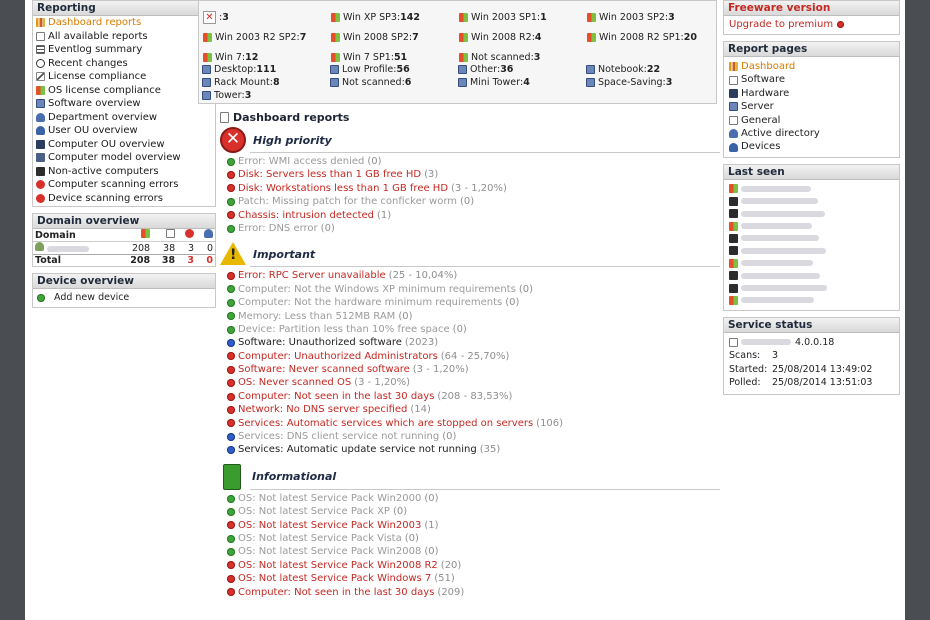 This screenshot has width=930, height=620. I want to click on report-item-count: (25 - 10,04%), so click(423, 276).